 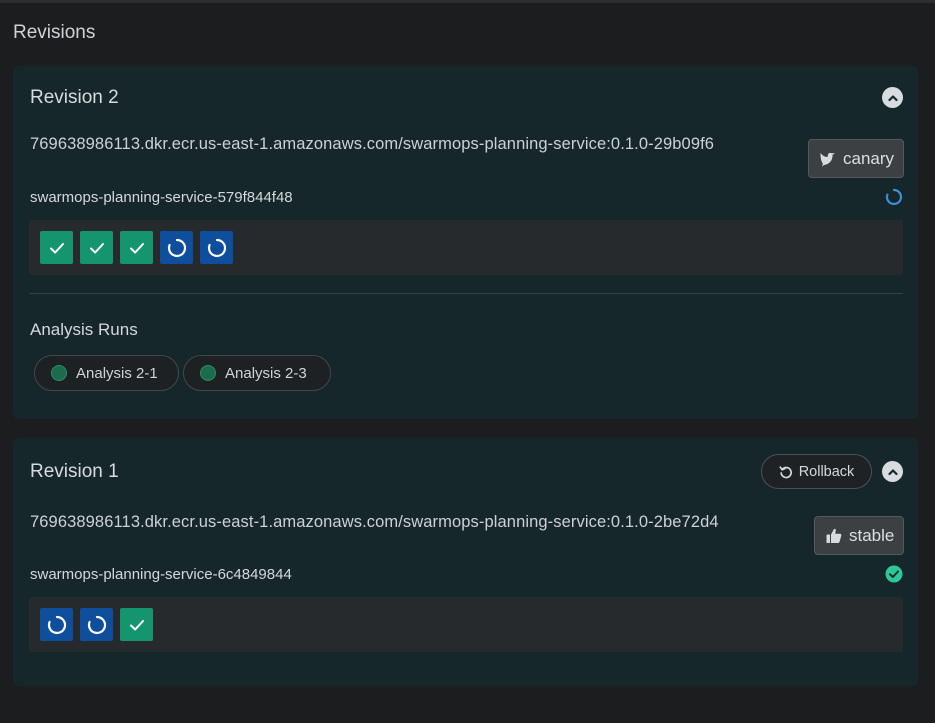 I want to click on rollback-button: Rollback, so click(x=816, y=471).